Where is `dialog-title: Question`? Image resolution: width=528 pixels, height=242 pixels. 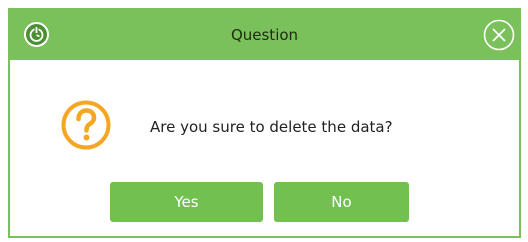 dialog-title: Question is located at coordinates (264, 35).